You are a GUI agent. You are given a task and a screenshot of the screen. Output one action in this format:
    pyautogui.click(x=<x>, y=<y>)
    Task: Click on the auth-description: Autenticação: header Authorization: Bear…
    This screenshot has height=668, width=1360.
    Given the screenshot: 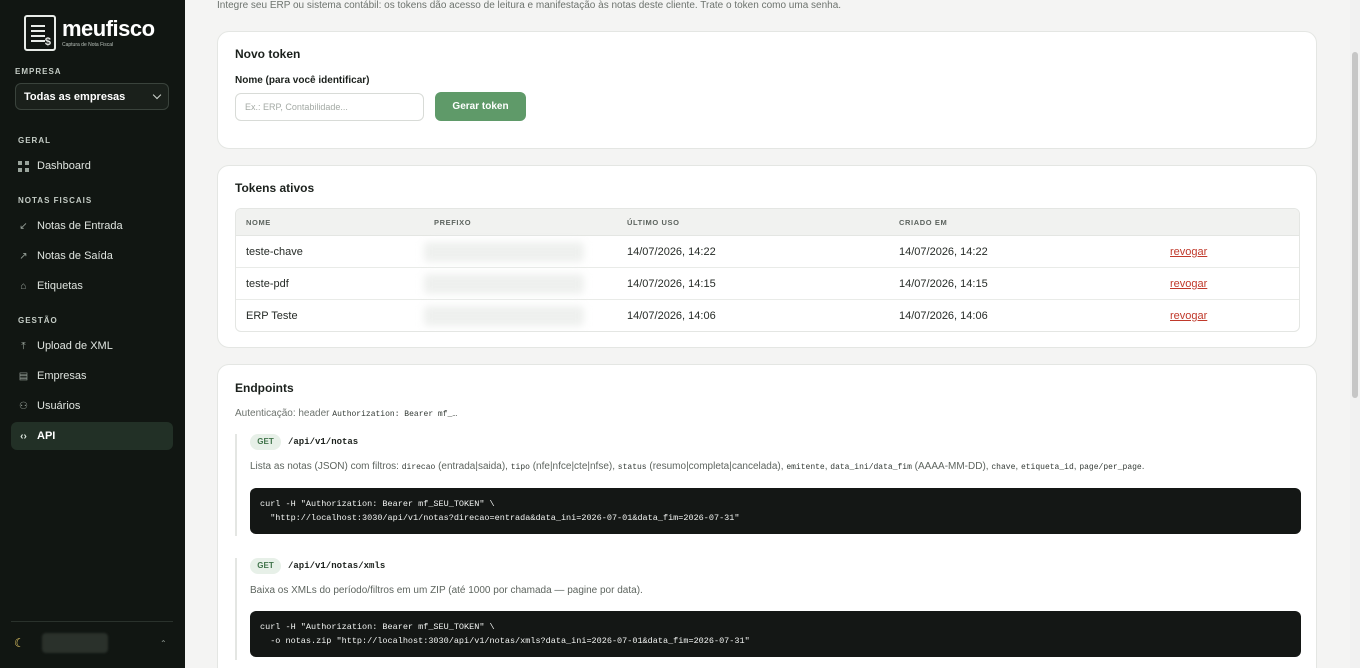 What is the action you would take?
    pyautogui.click(x=346, y=413)
    